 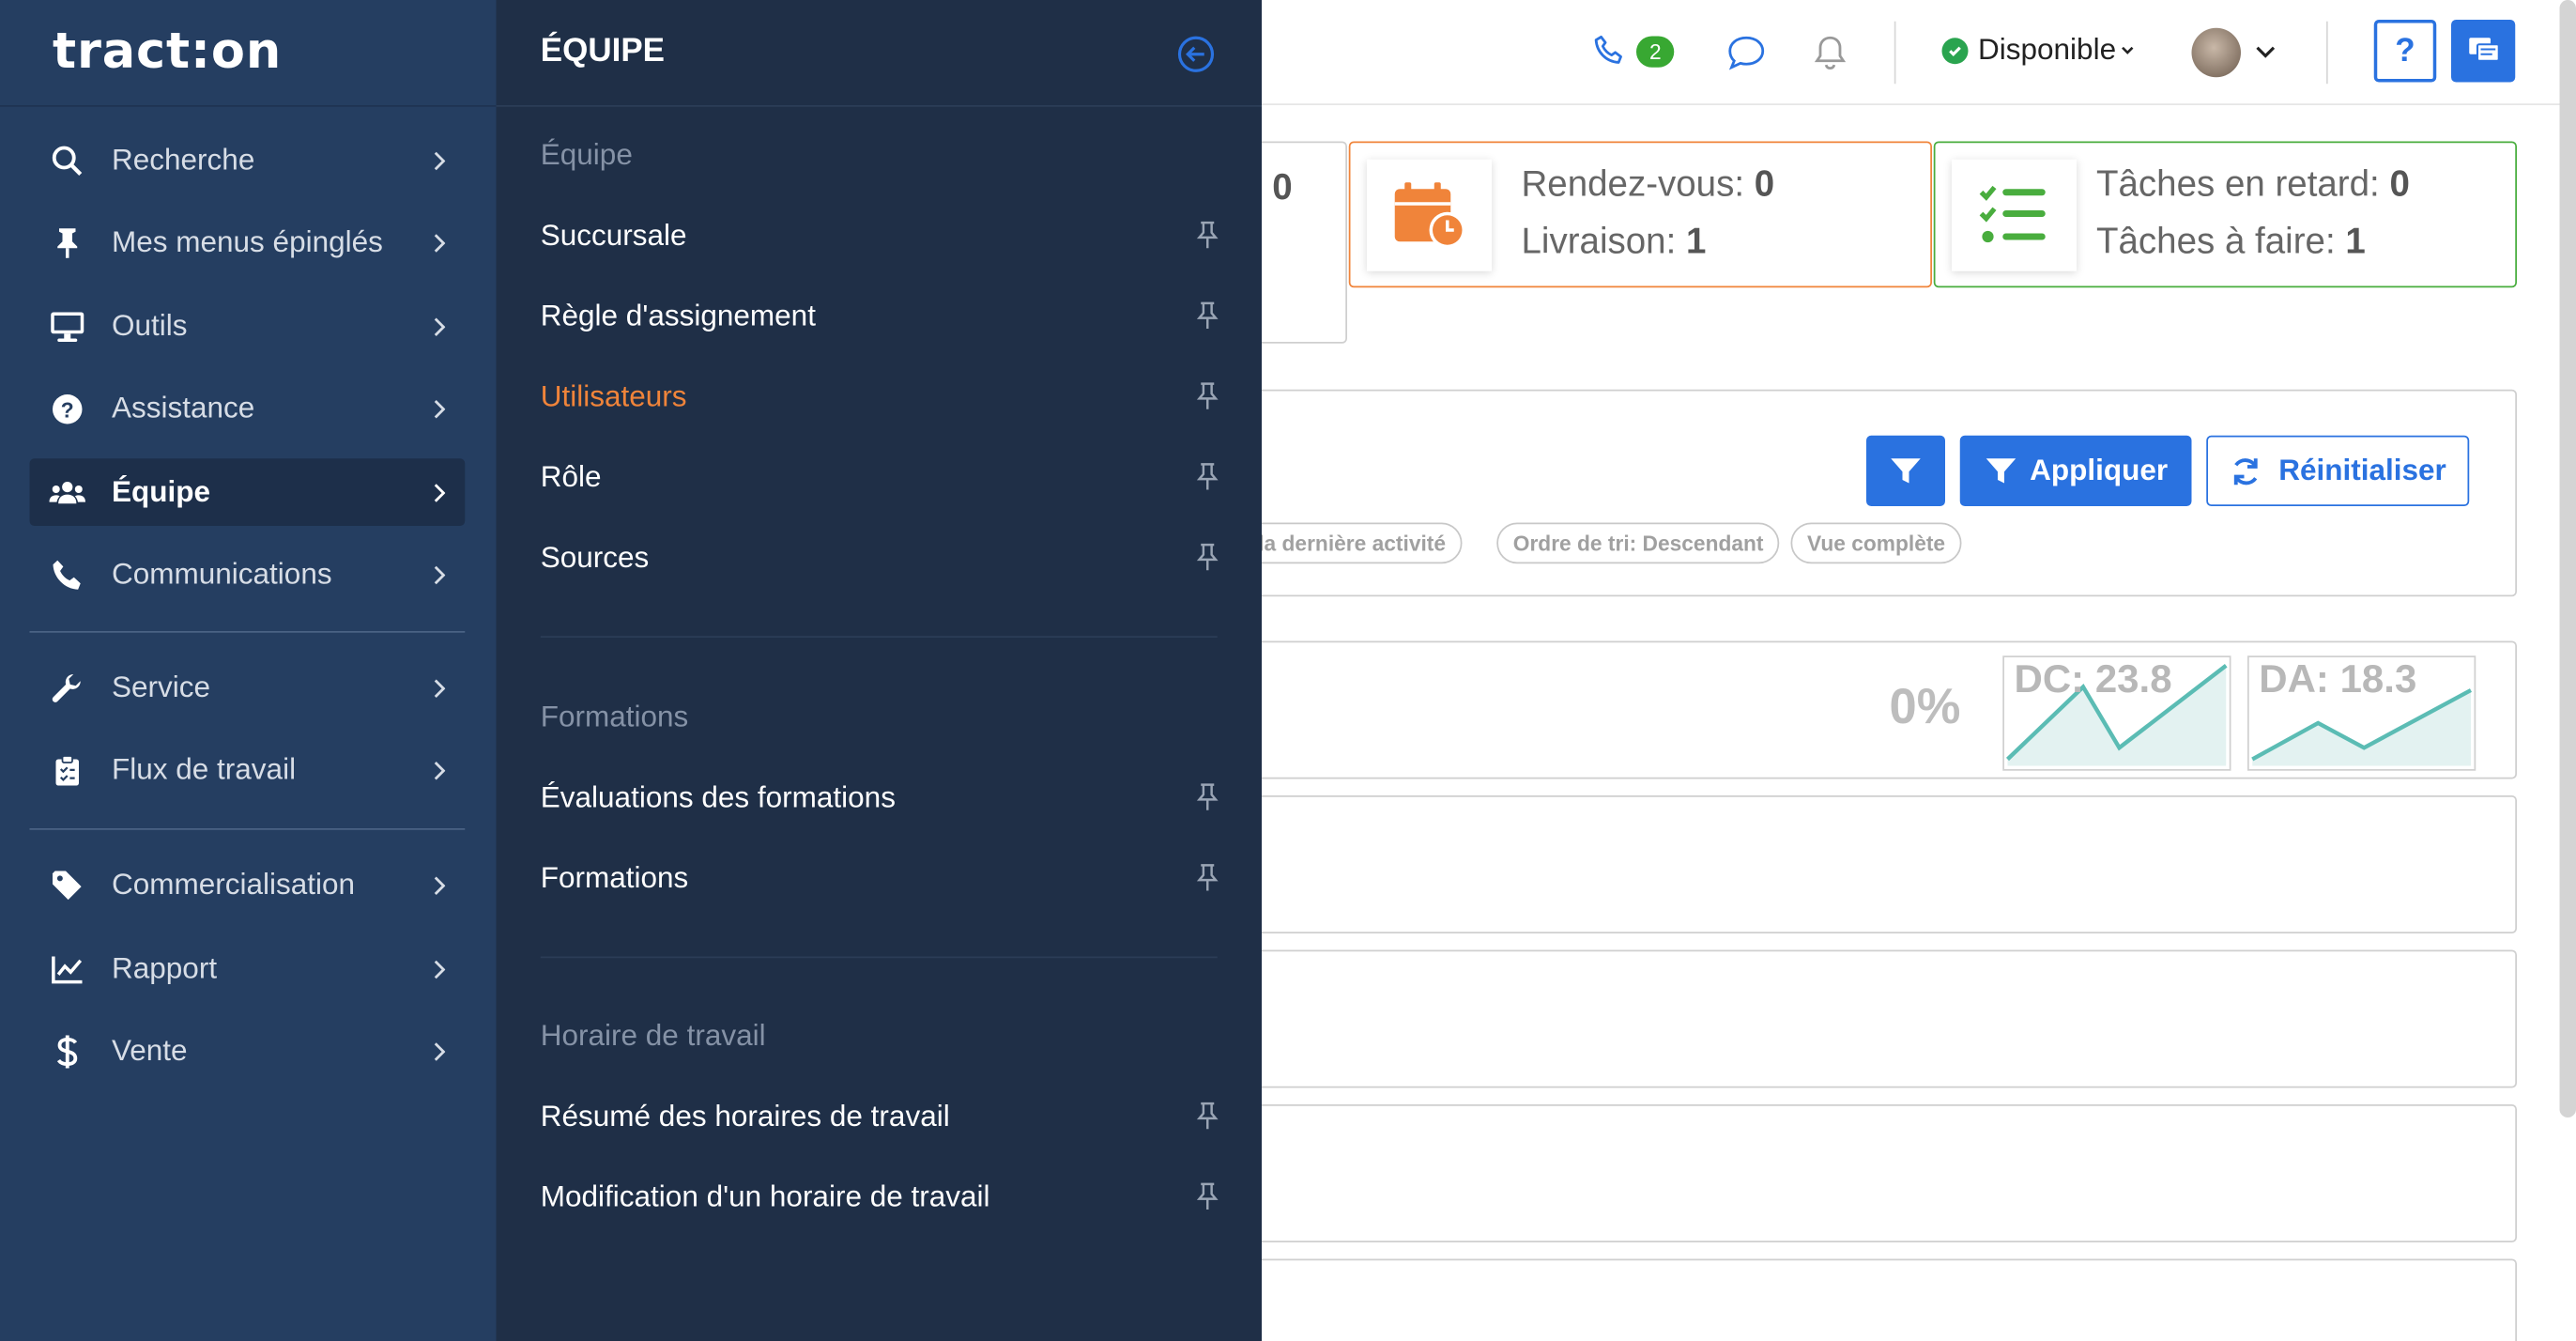 What do you see at coordinates (150, 1050) in the screenshot?
I see `sidebar-item-label: Vente` at bounding box center [150, 1050].